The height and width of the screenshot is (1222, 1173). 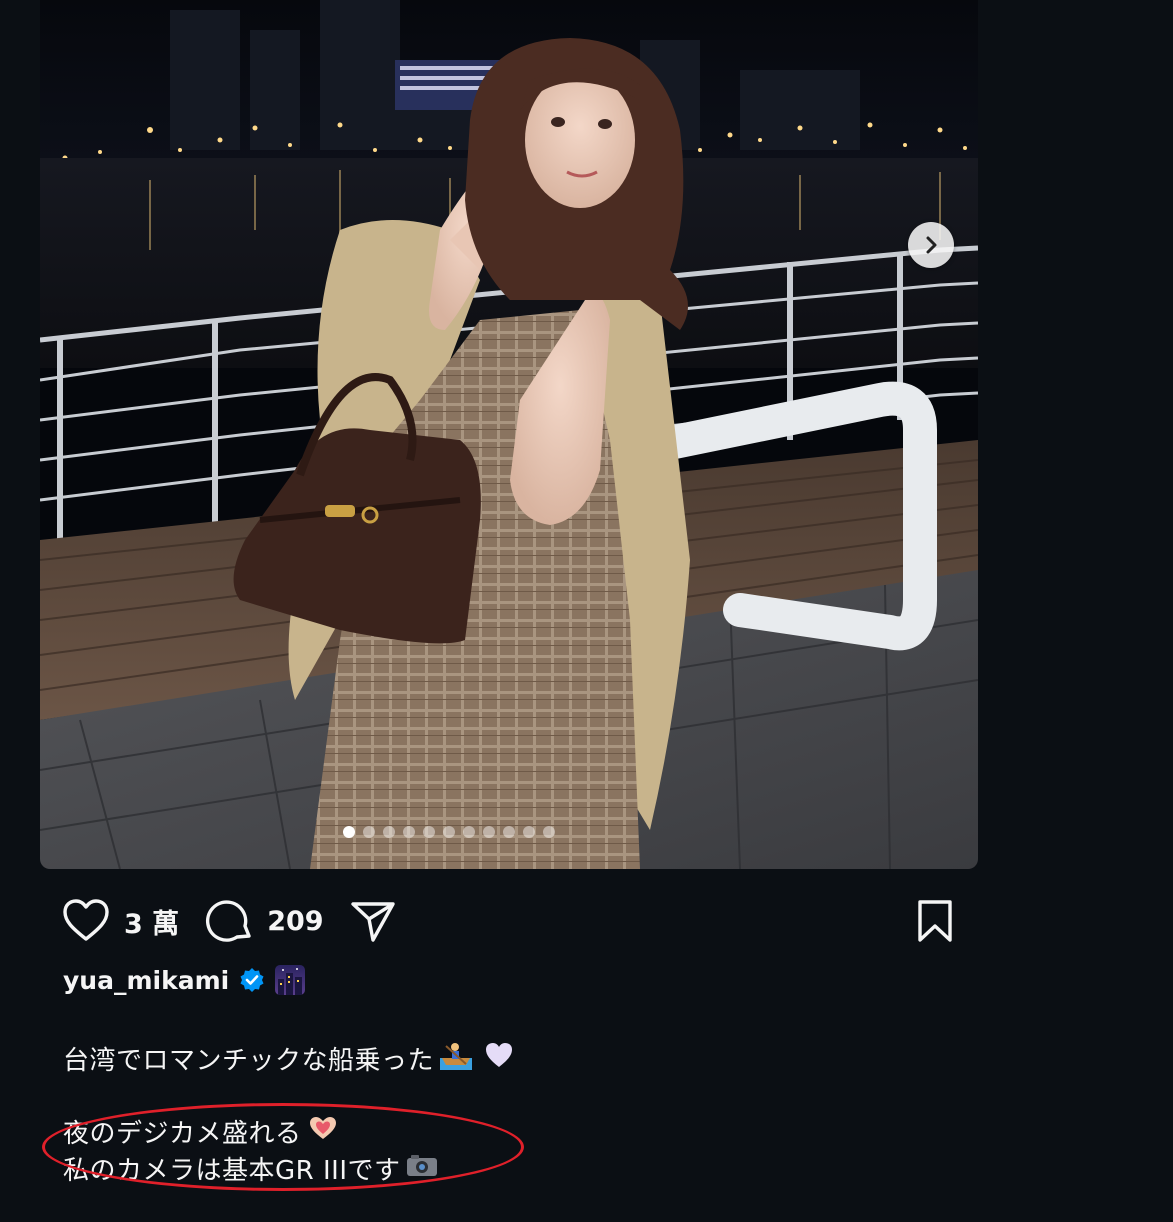 I want to click on share-button, so click(x=373, y=921).